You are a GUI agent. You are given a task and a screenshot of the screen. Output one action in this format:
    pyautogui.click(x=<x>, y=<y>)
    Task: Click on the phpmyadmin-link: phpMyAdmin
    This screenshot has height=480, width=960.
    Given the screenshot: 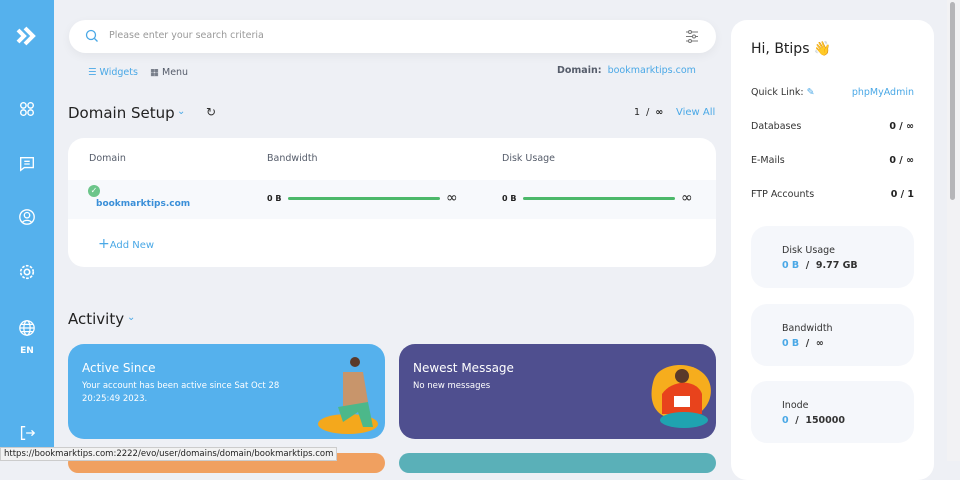 What is the action you would take?
    pyautogui.click(x=883, y=92)
    